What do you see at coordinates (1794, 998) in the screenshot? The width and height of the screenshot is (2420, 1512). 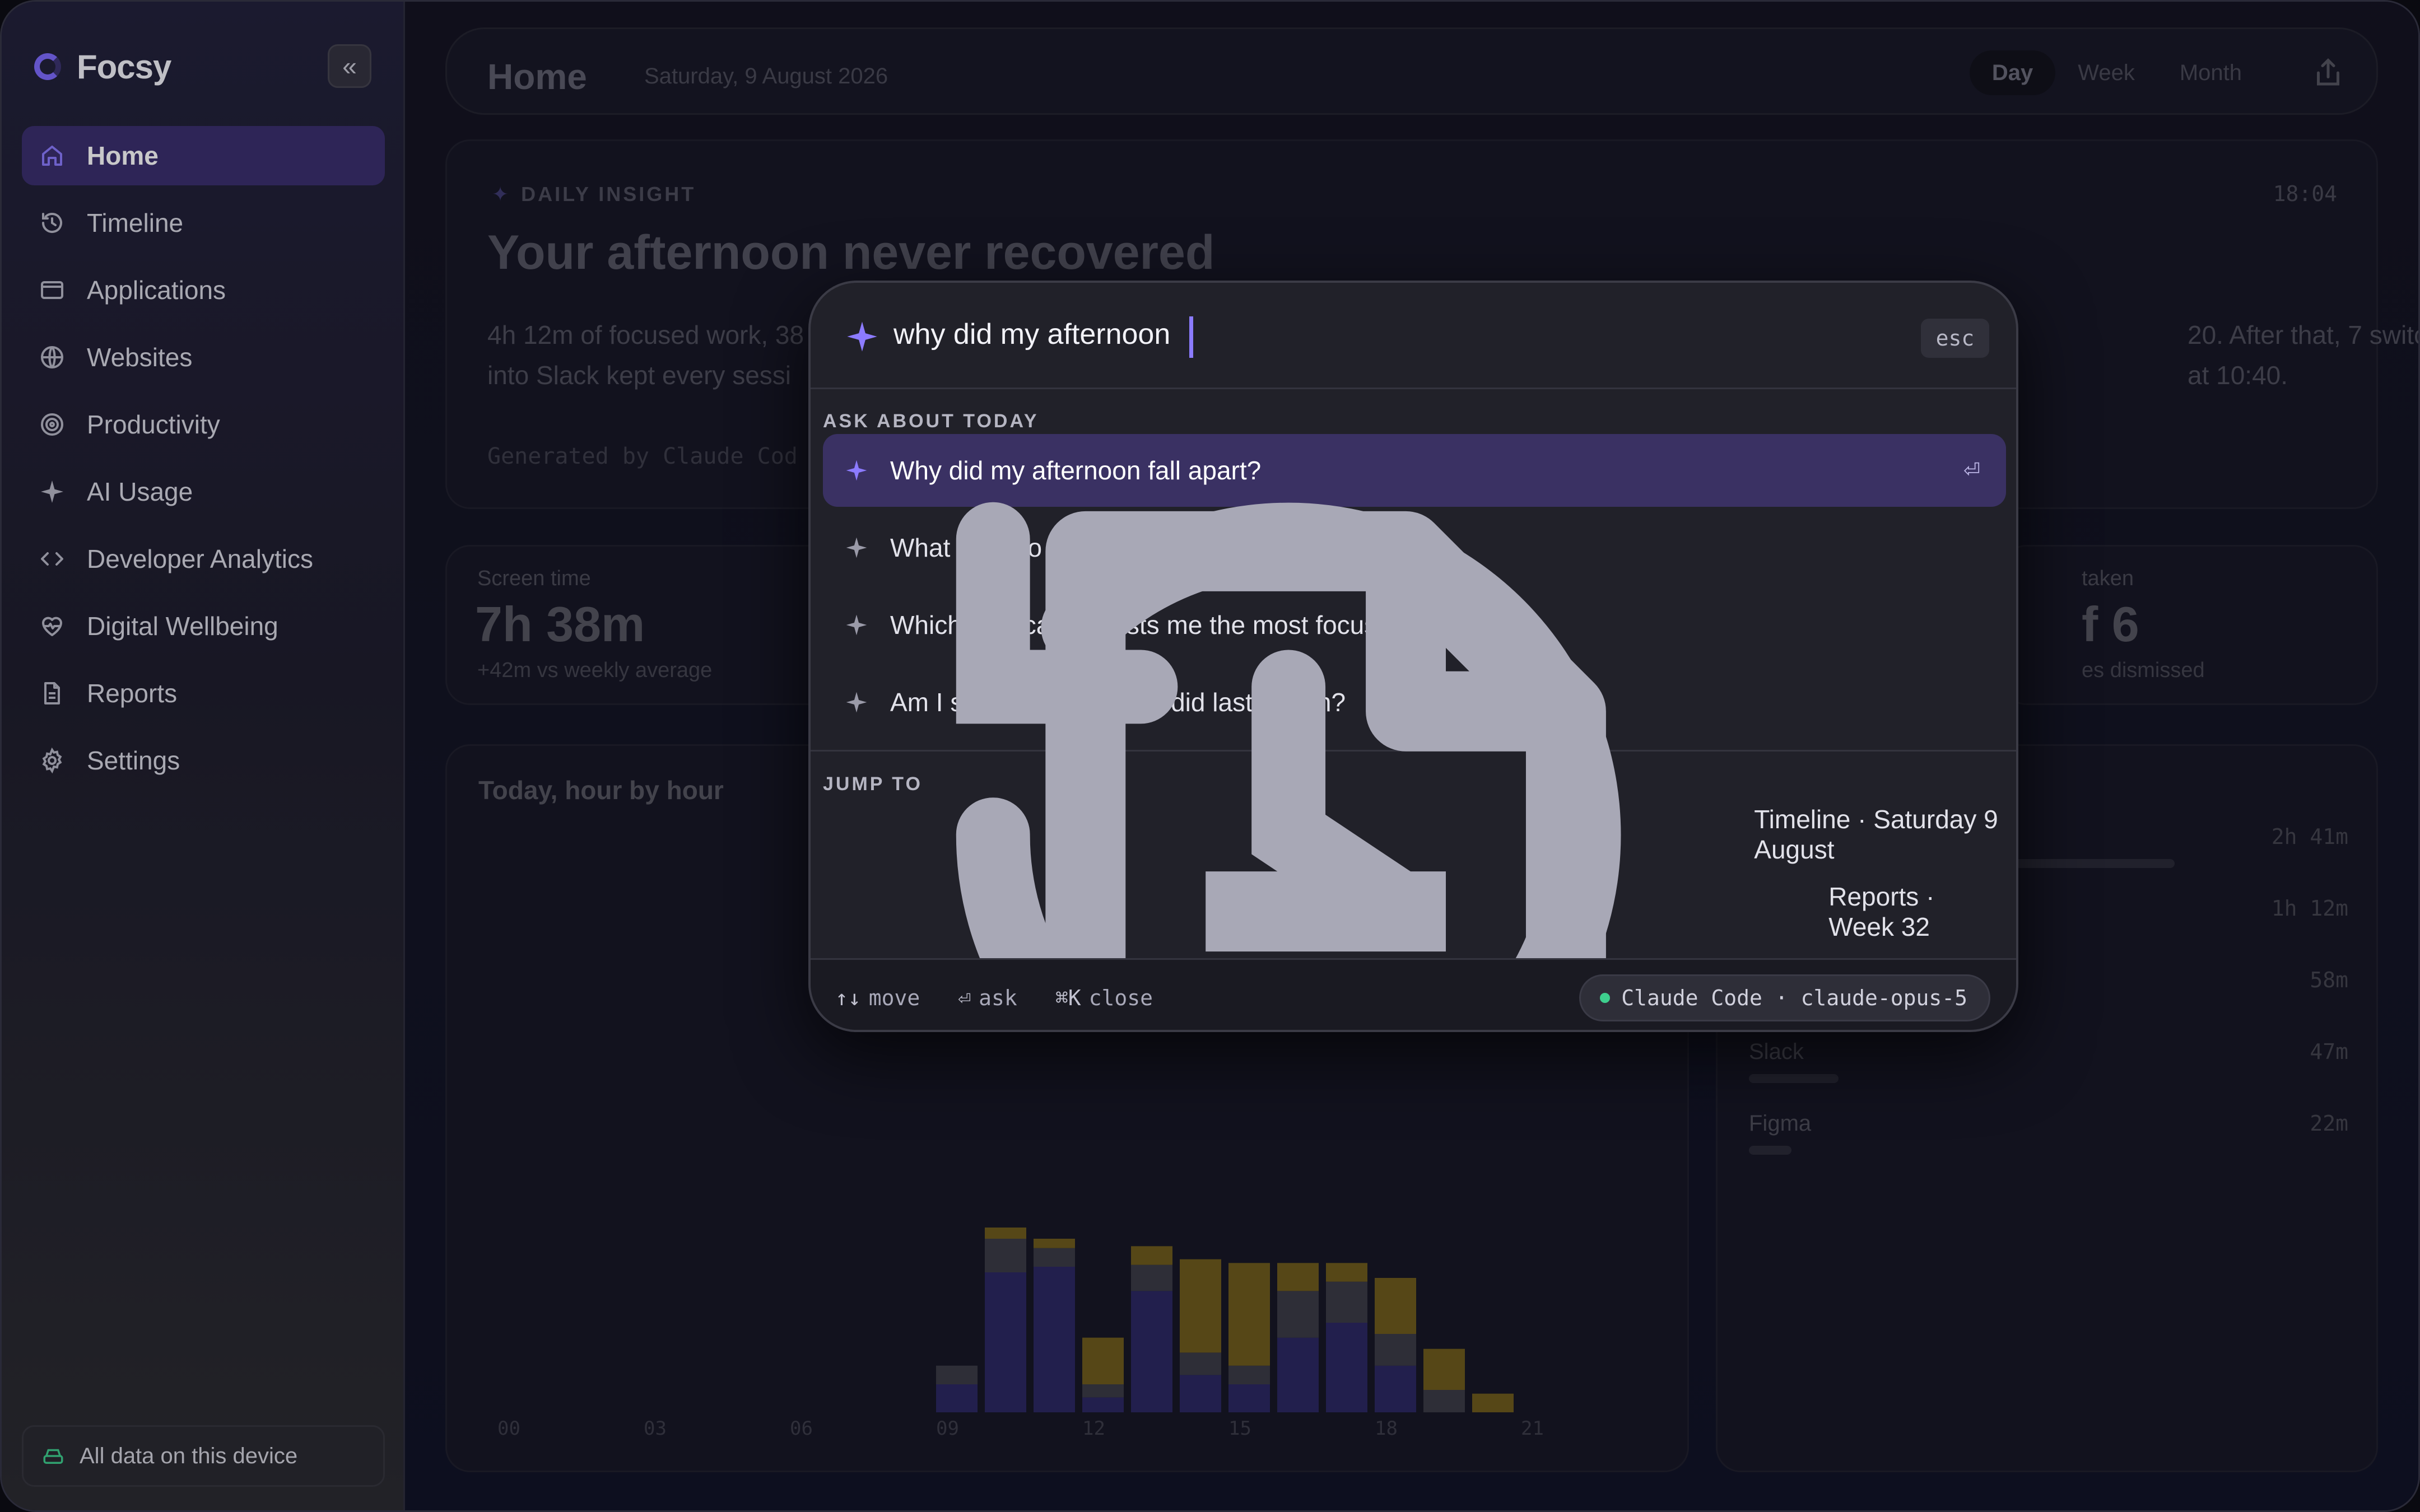 I see `model-label: Claude Code · claude-opus-5` at bounding box center [1794, 998].